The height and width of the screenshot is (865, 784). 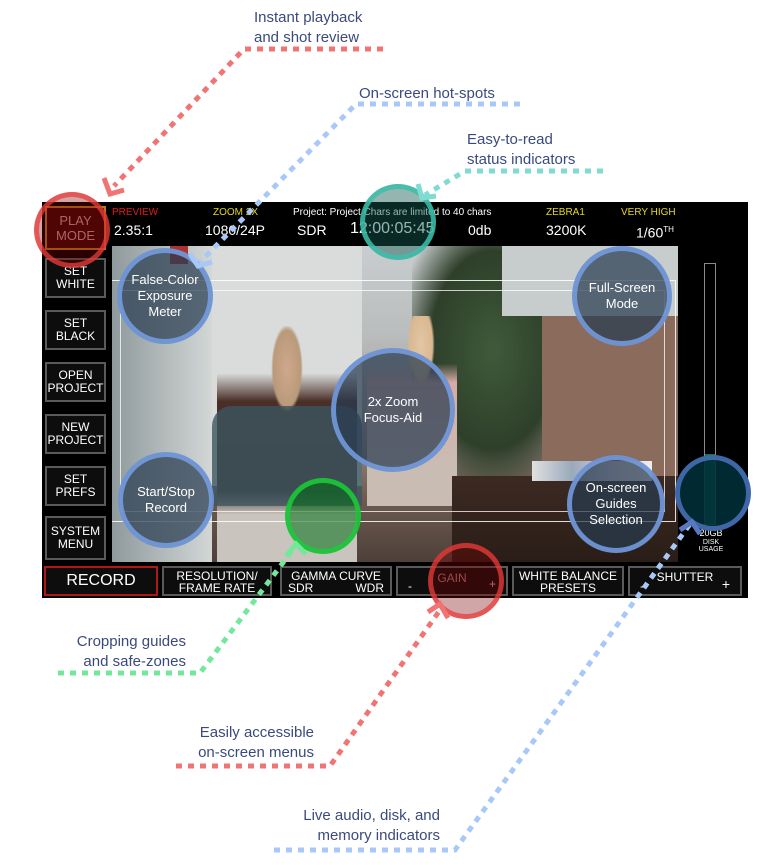 What do you see at coordinates (685, 581) in the screenshot?
I see `shutter-control: SHUTTER - +` at bounding box center [685, 581].